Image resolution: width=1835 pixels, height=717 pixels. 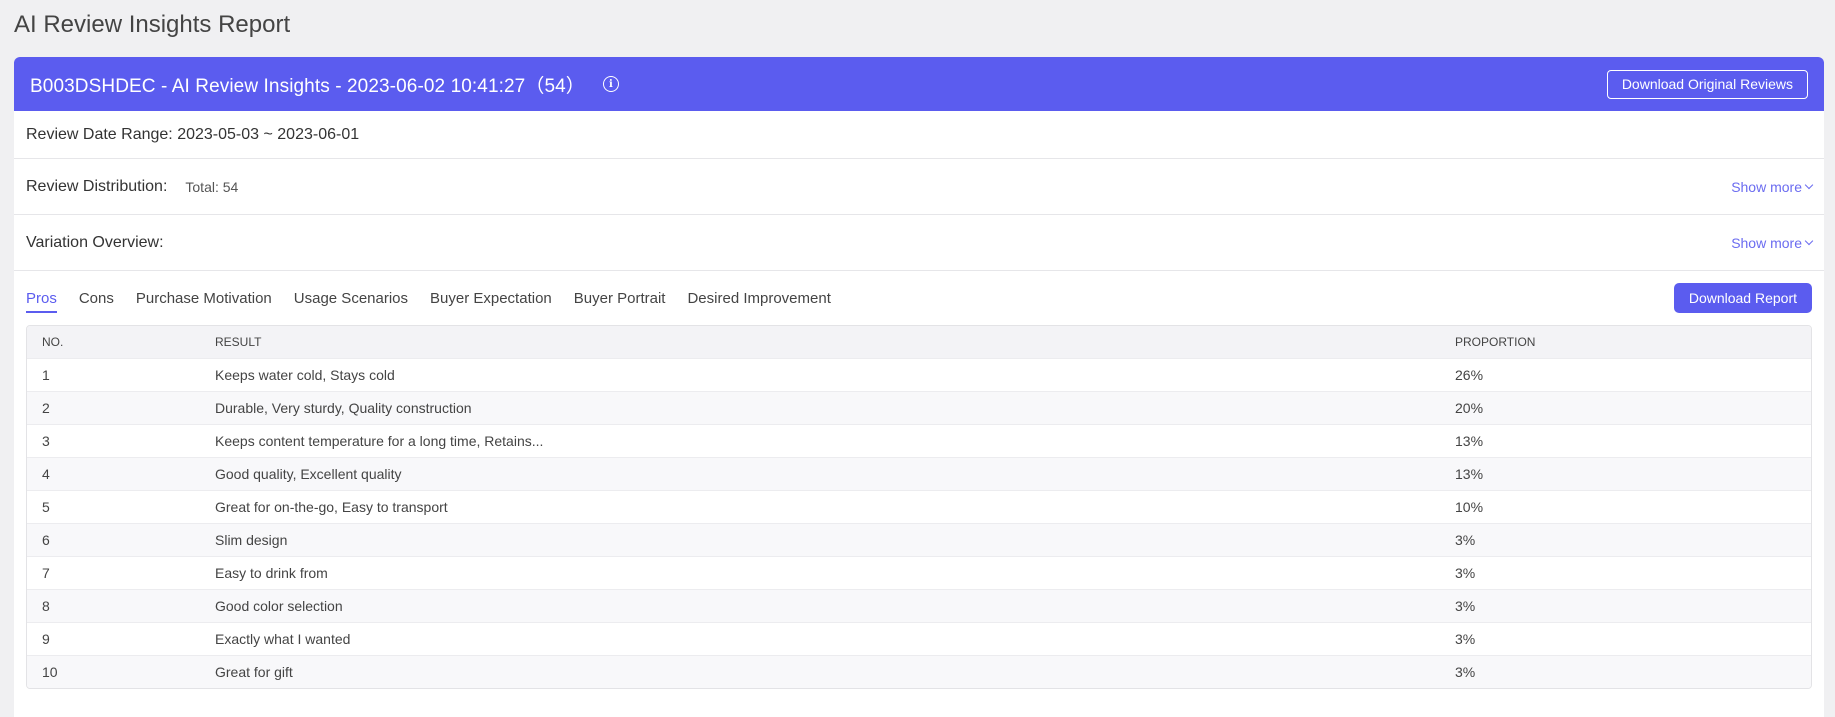 What do you see at coordinates (820, 539) in the screenshot?
I see `cell-result: Slim design` at bounding box center [820, 539].